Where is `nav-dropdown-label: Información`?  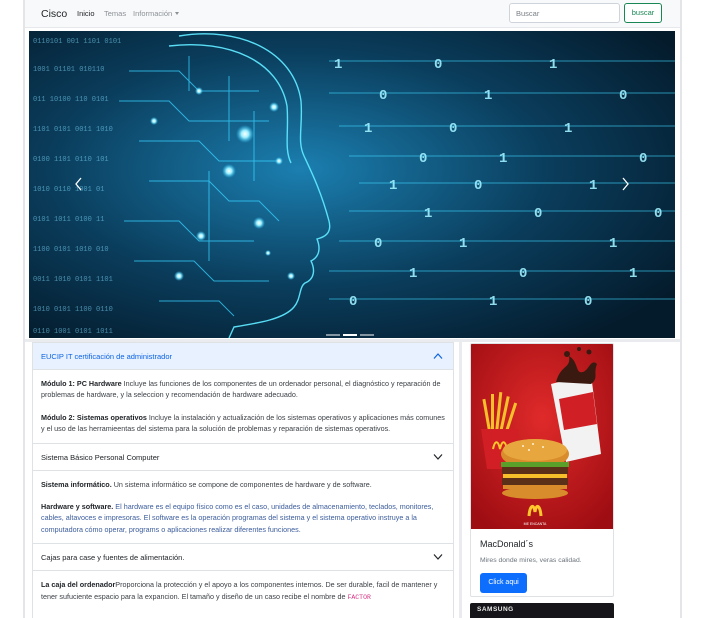
nav-dropdown-label: Información is located at coordinates (153, 13).